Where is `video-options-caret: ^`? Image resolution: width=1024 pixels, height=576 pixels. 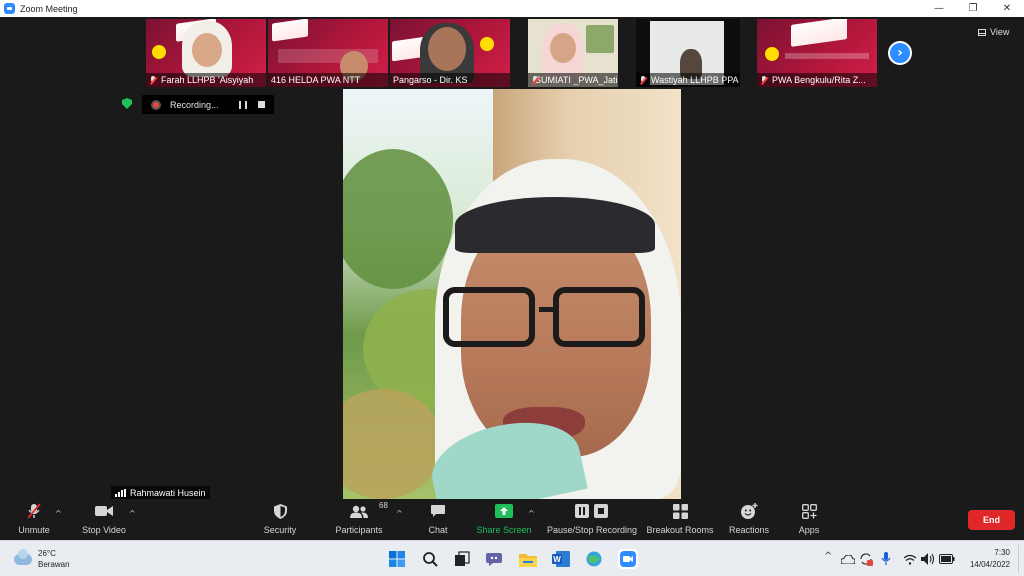 video-options-caret: ^ is located at coordinates (132, 513).